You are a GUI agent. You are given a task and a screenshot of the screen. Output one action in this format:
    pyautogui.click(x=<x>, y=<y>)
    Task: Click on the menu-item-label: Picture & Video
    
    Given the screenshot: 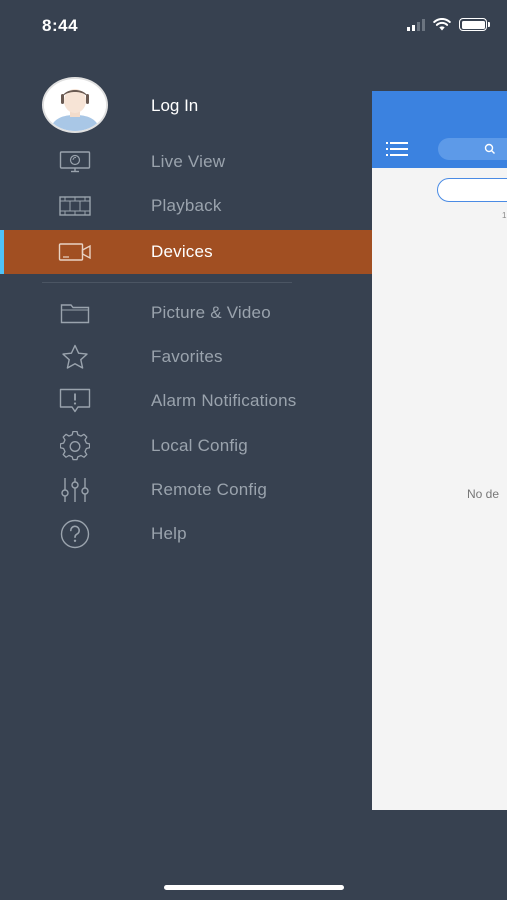 What is the action you would take?
    pyautogui.click(x=211, y=312)
    